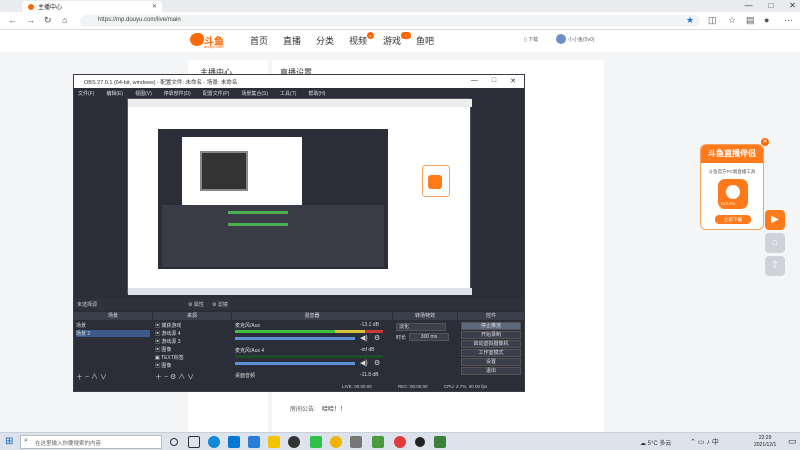  Describe the element at coordinates (491, 371) in the screenshot. I see `exit-button: 退出` at that location.